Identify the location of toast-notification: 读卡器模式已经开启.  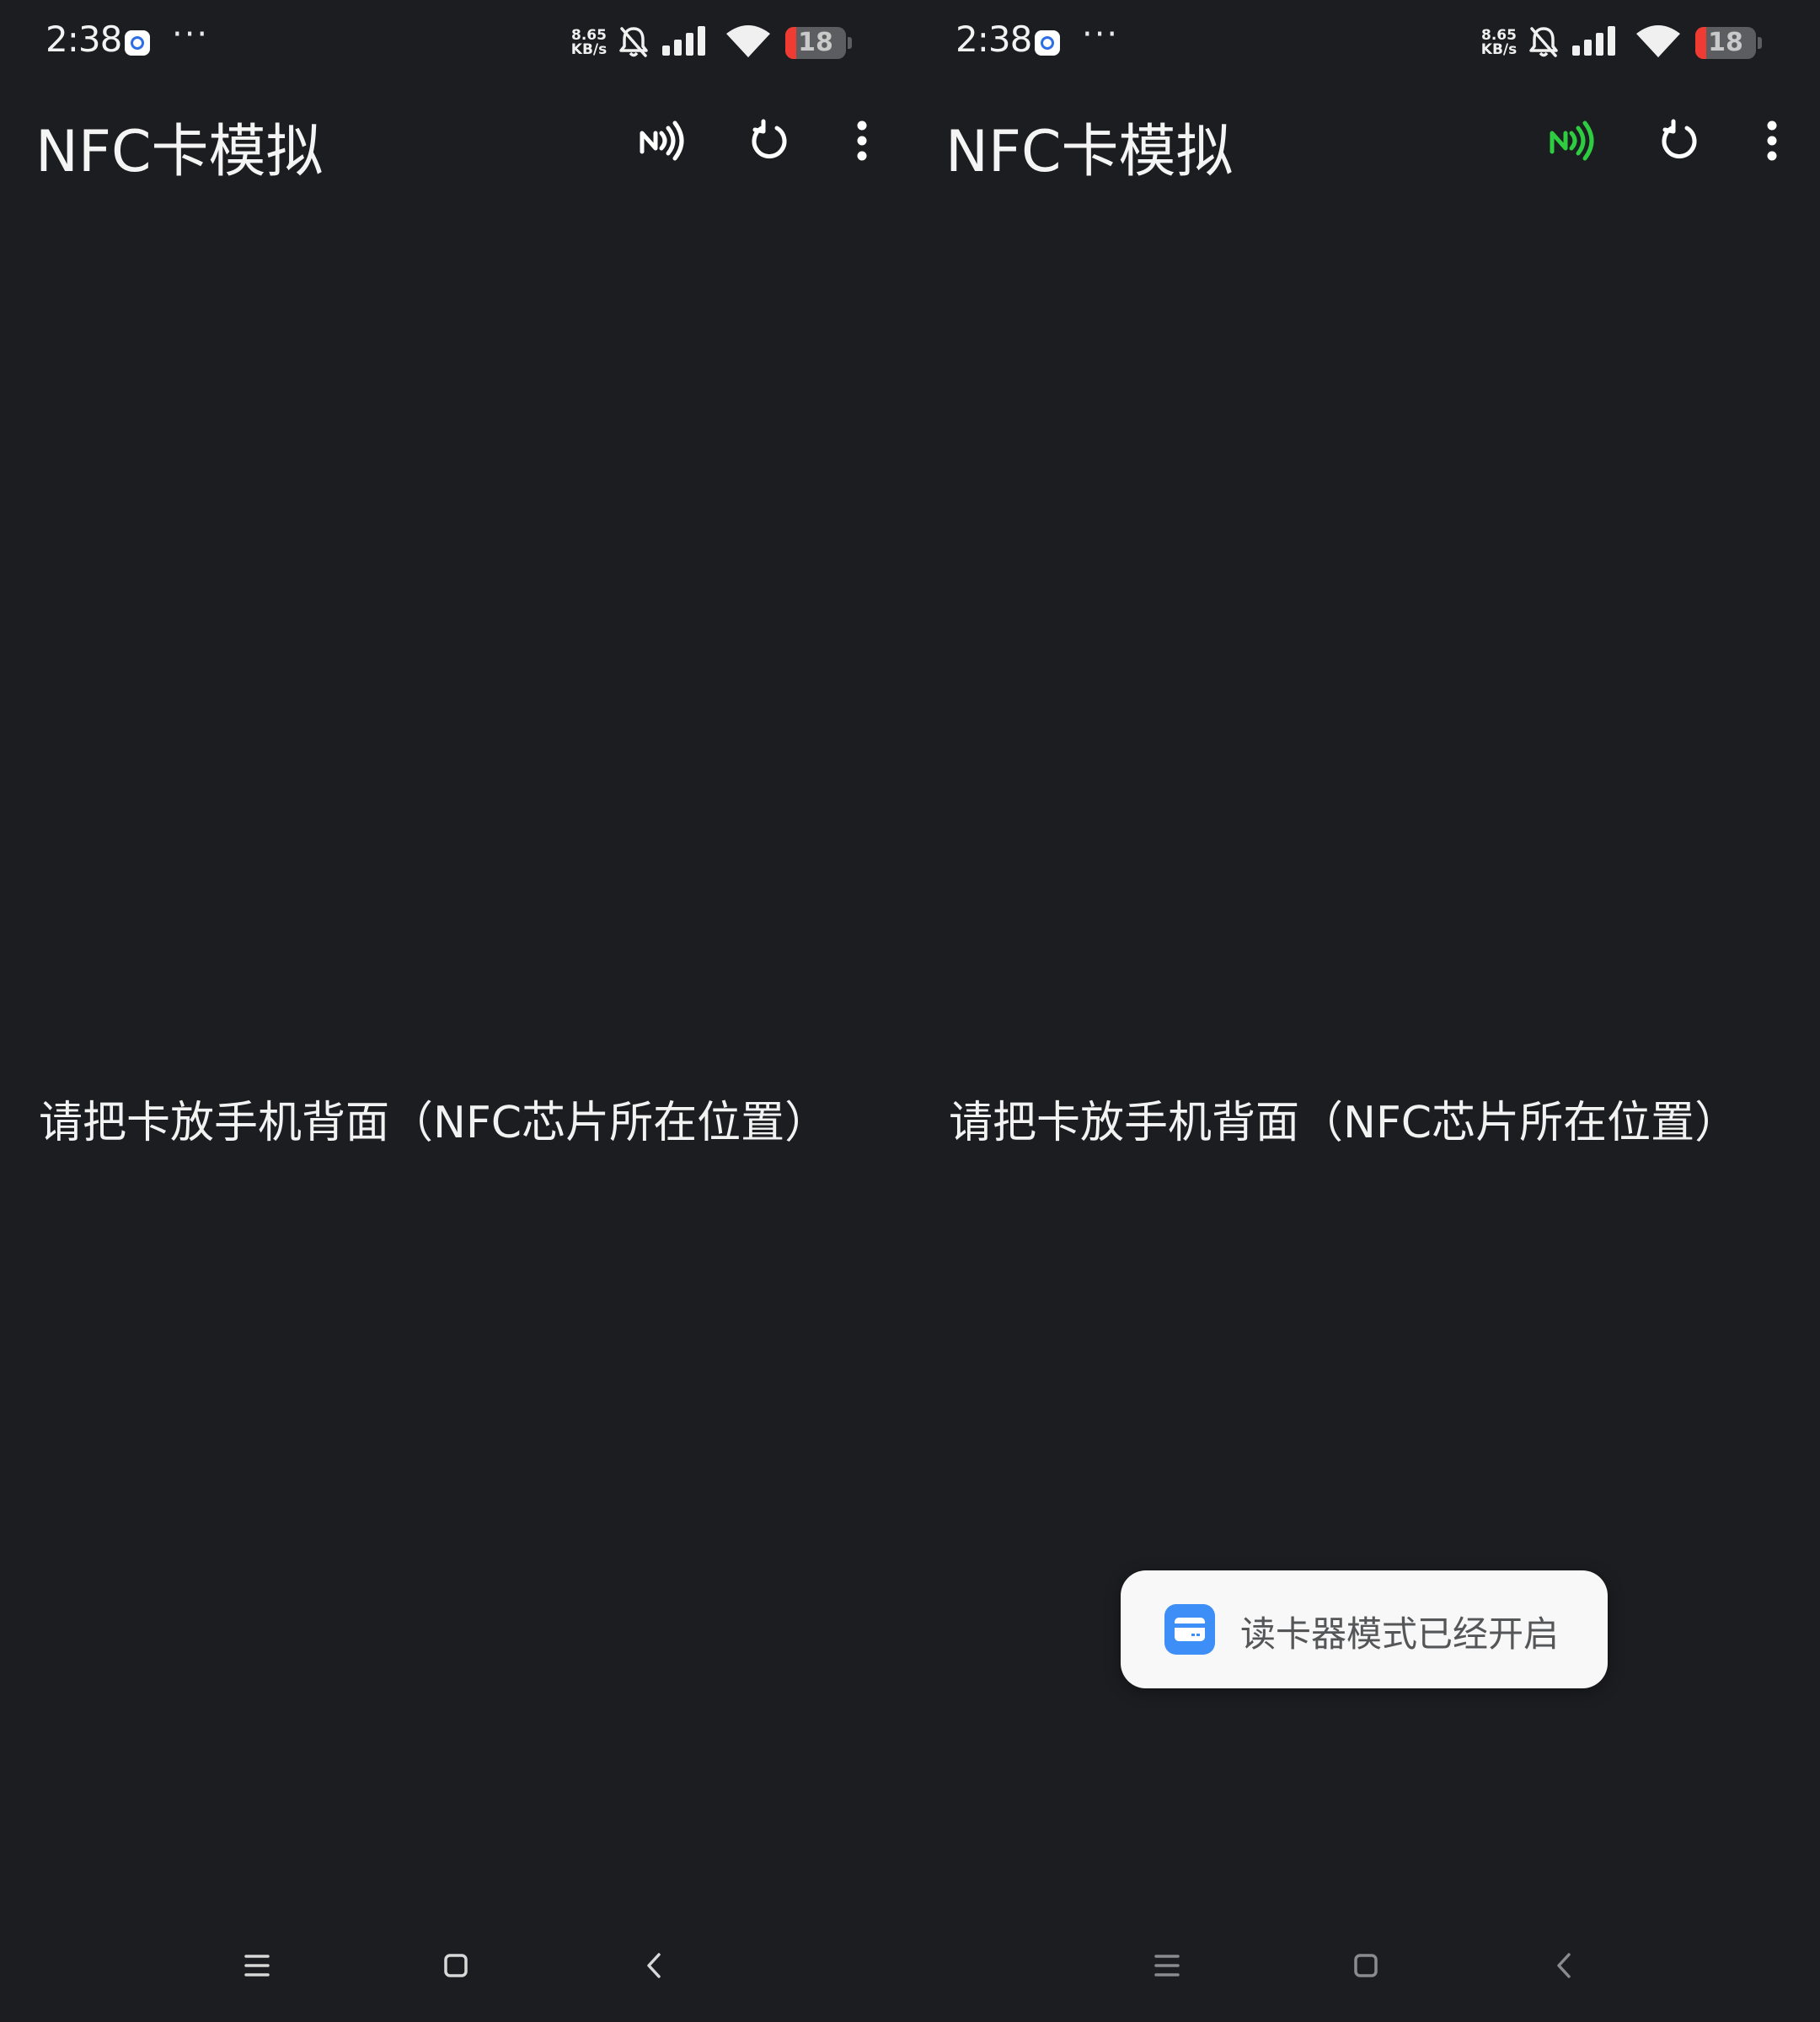
(1364, 1629).